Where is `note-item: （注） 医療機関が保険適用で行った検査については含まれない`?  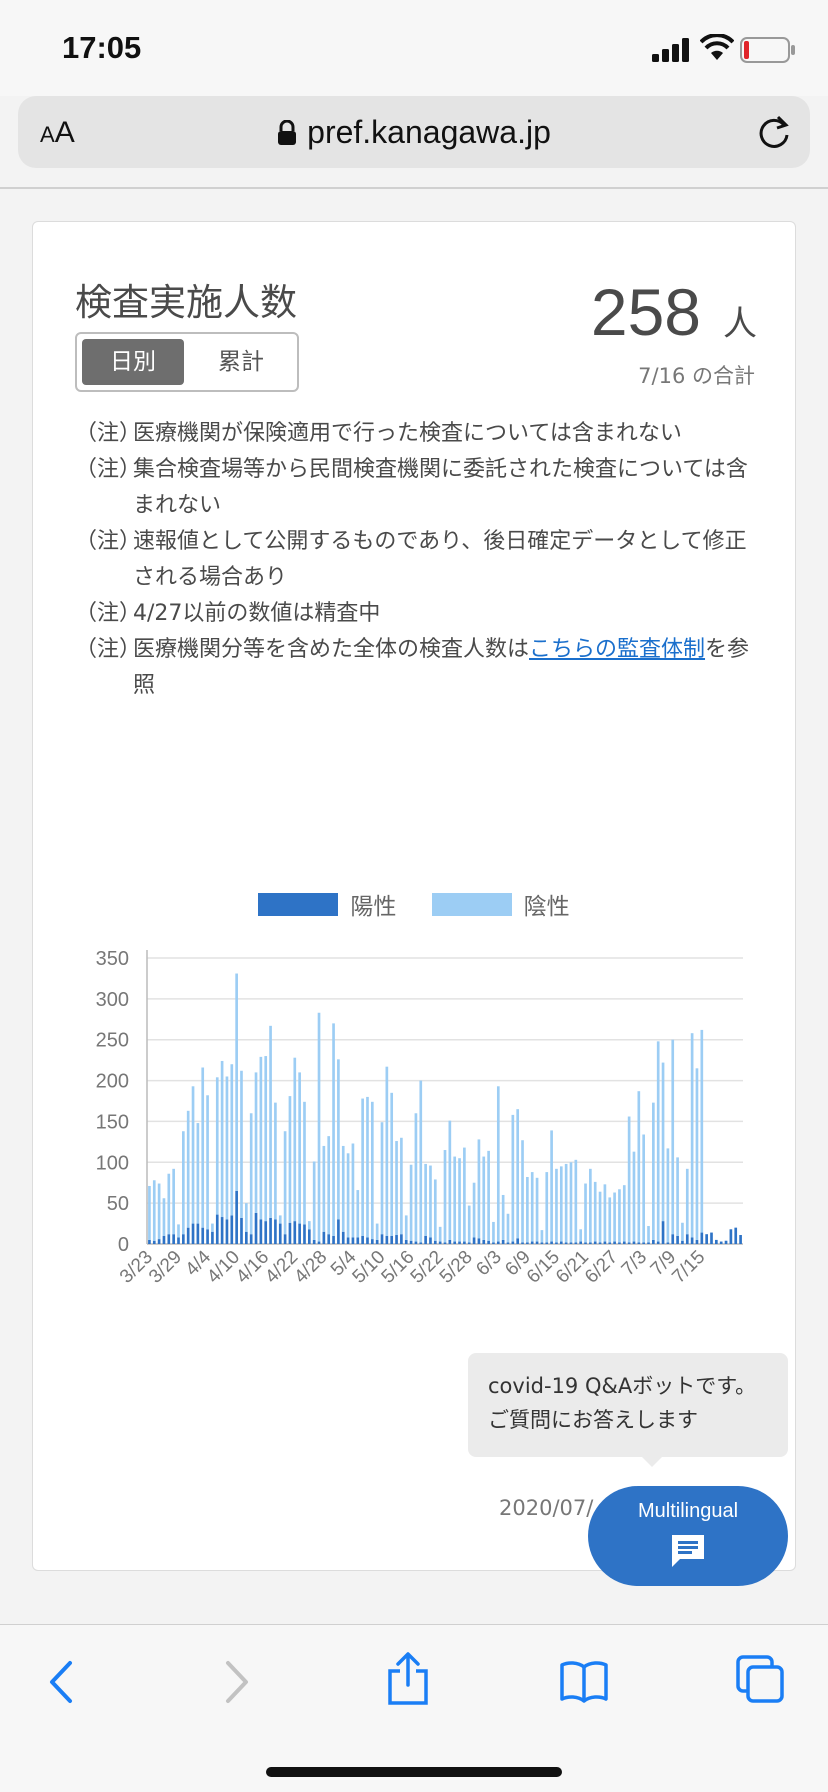 note-item: （注） 医療機関が保険適用で行った検査については含まれない is located at coordinates (420, 434).